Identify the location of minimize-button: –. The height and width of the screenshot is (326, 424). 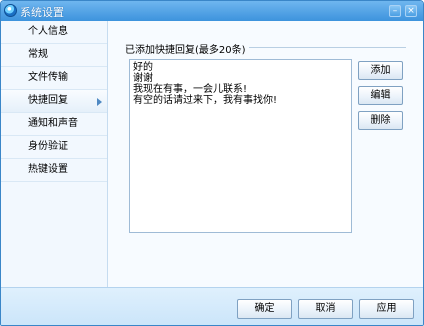
(395, 11).